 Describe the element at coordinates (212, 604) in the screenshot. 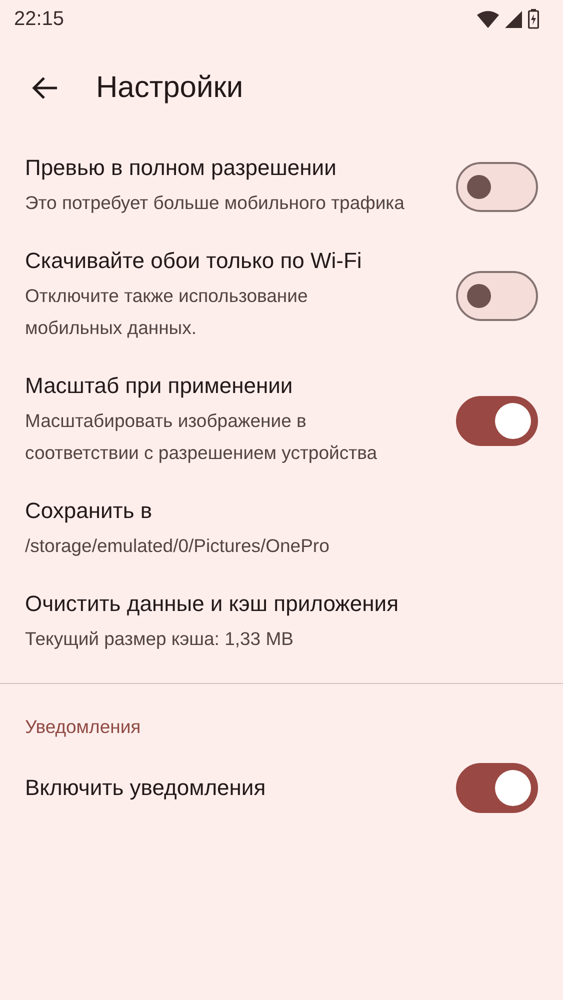

I see `setting-title: Очистить данные и кэш приложения` at that location.